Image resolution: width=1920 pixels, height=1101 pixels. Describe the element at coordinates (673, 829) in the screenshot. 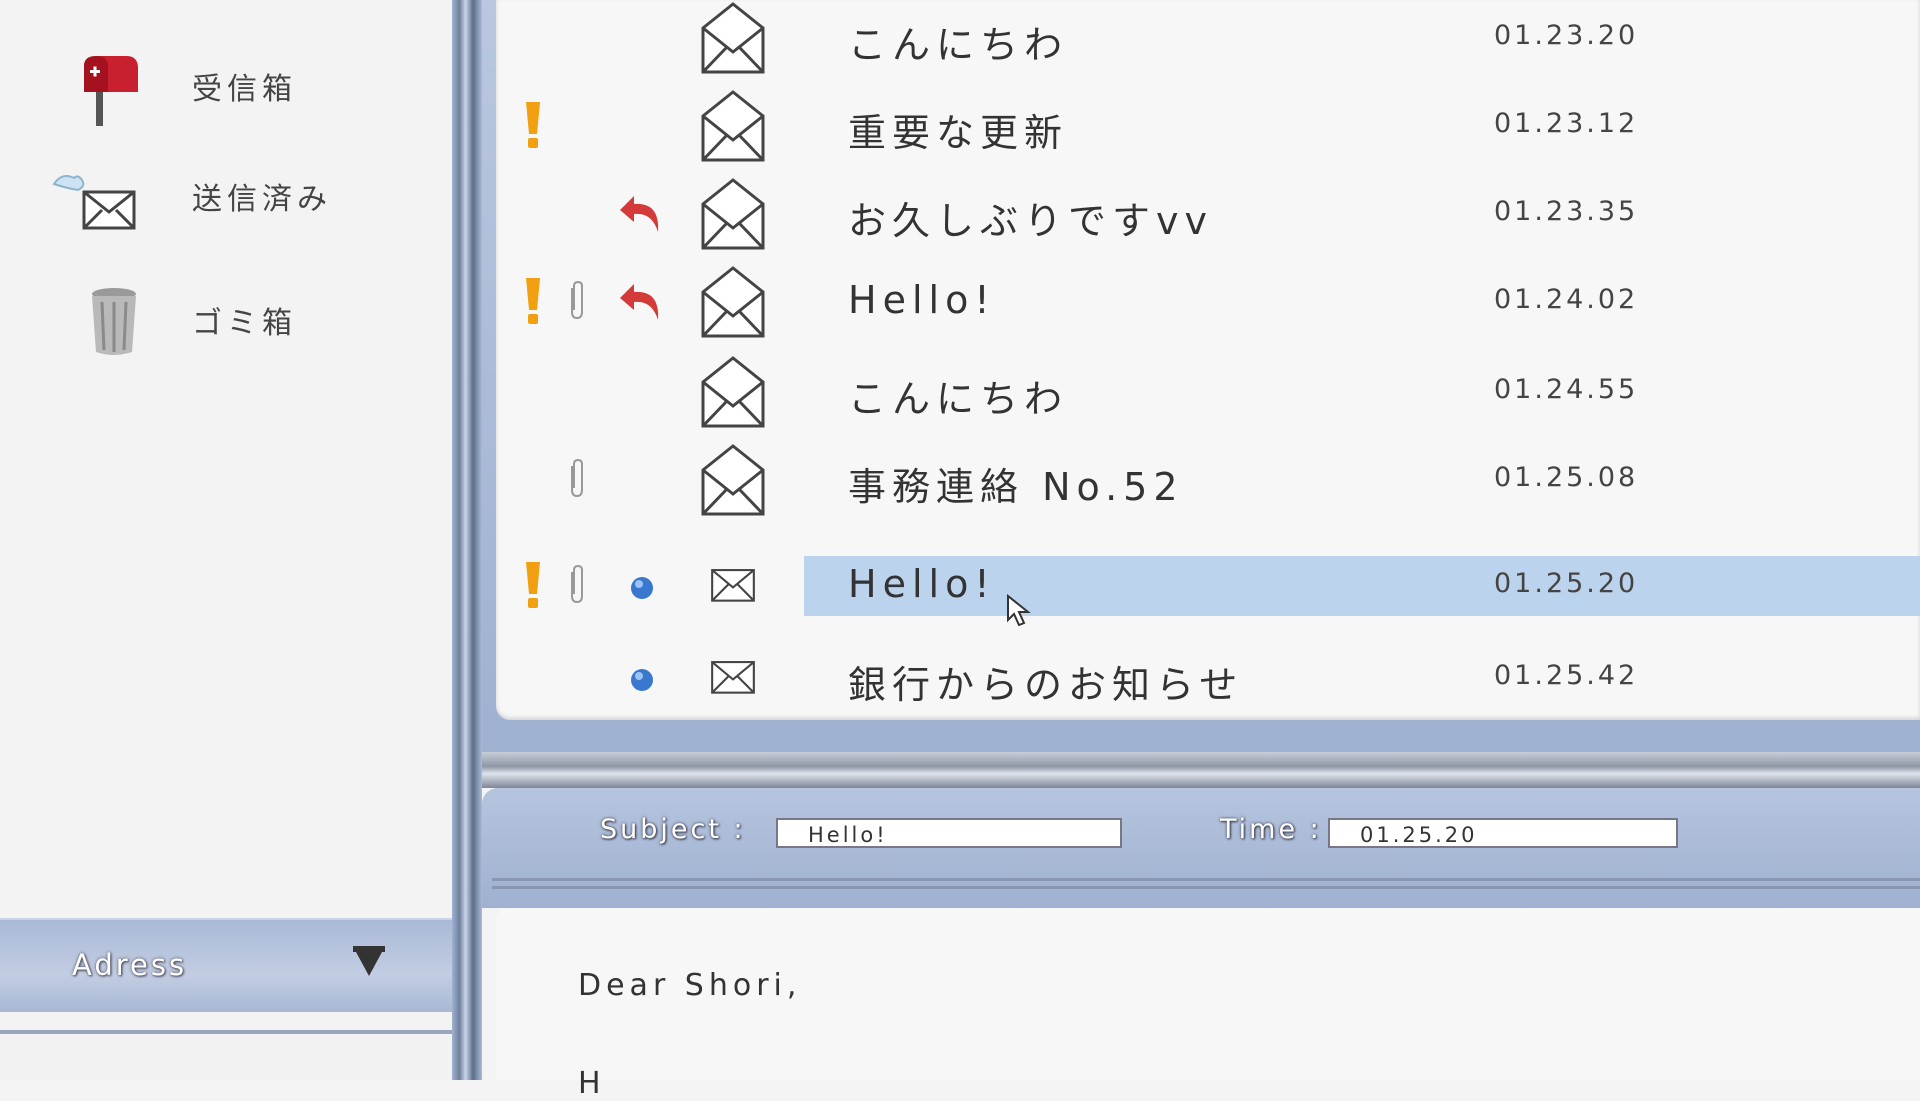

I see `subject-label: Subject :` at that location.